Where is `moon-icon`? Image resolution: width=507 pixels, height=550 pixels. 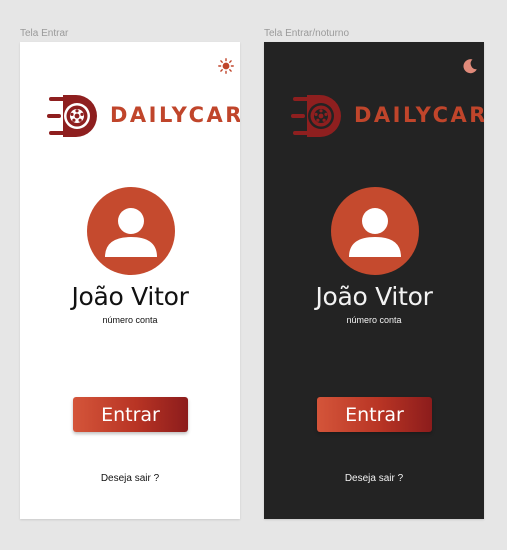 moon-icon is located at coordinates (470, 66).